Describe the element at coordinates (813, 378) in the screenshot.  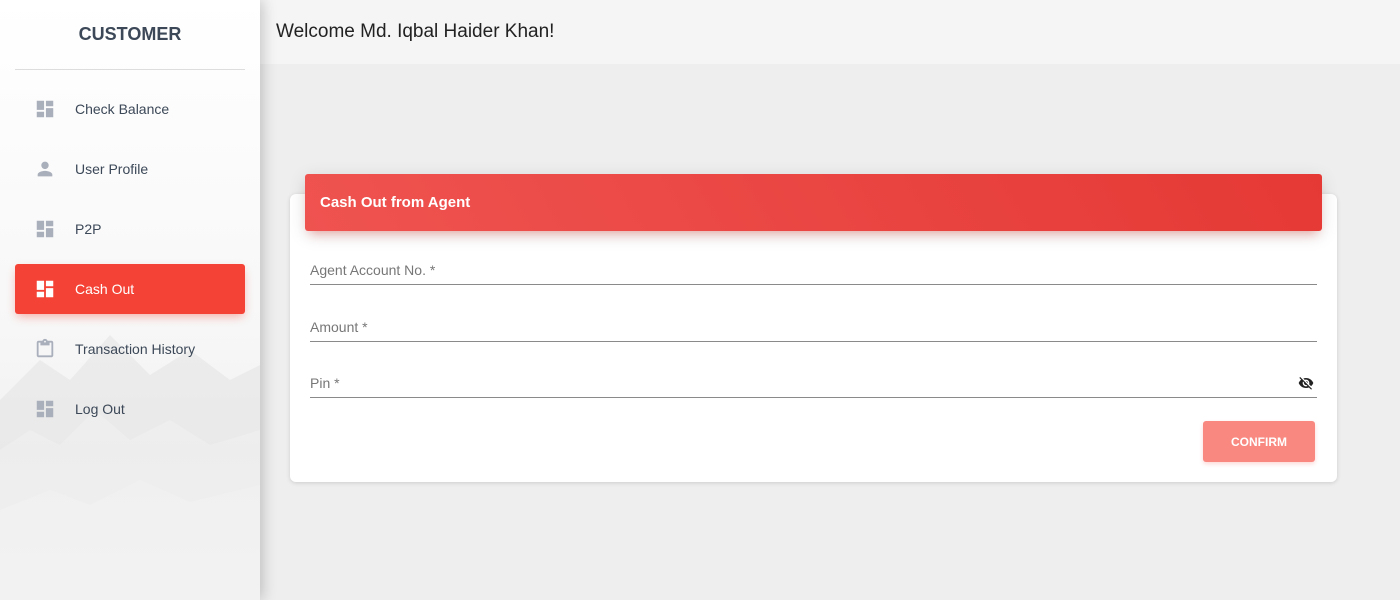
I see `pin-field: Pin *` at that location.